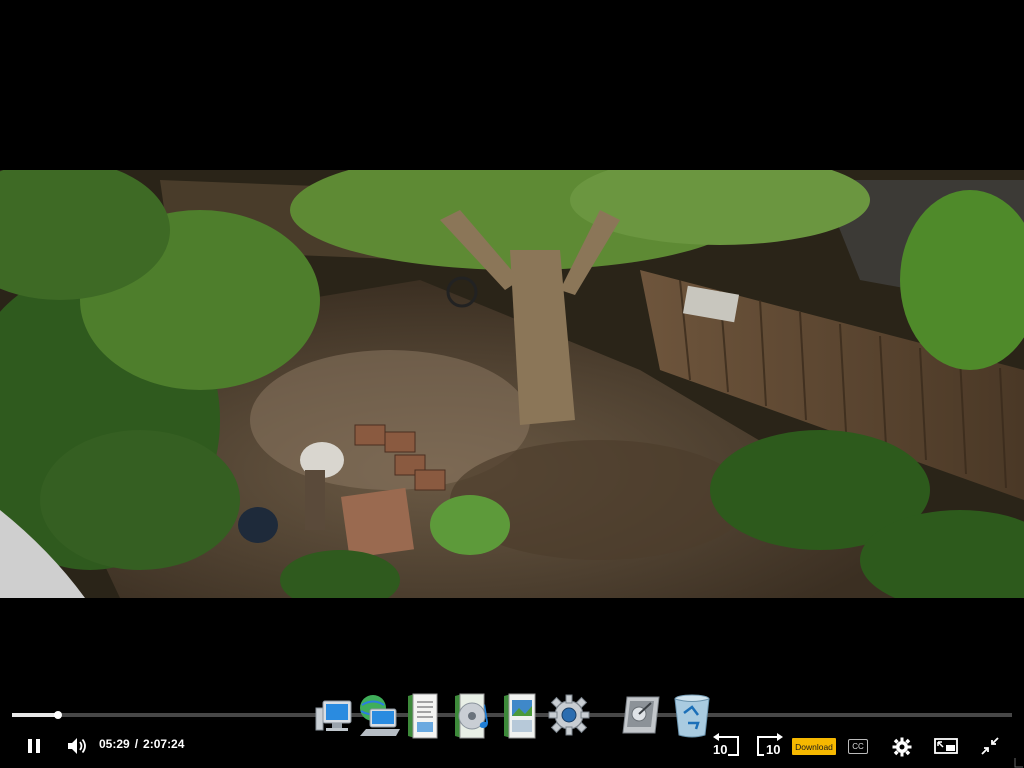 Image resolution: width=1024 pixels, height=768 pixels. I want to click on picture-in-picture-button, so click(946, 746).